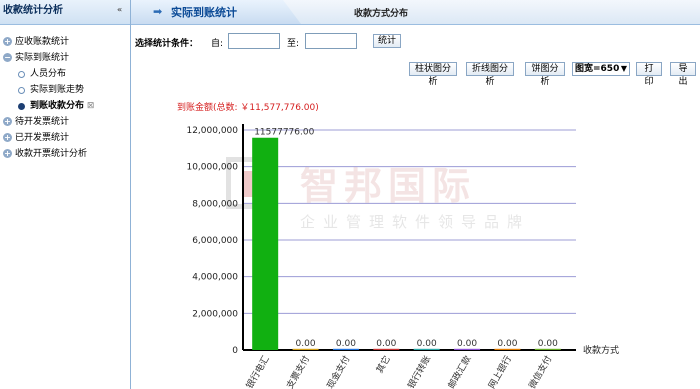 The width and height of the screenshot is (700, 389). I want to click on sidebar-item: 到账收款分布 ⊠, so click(65, 106).